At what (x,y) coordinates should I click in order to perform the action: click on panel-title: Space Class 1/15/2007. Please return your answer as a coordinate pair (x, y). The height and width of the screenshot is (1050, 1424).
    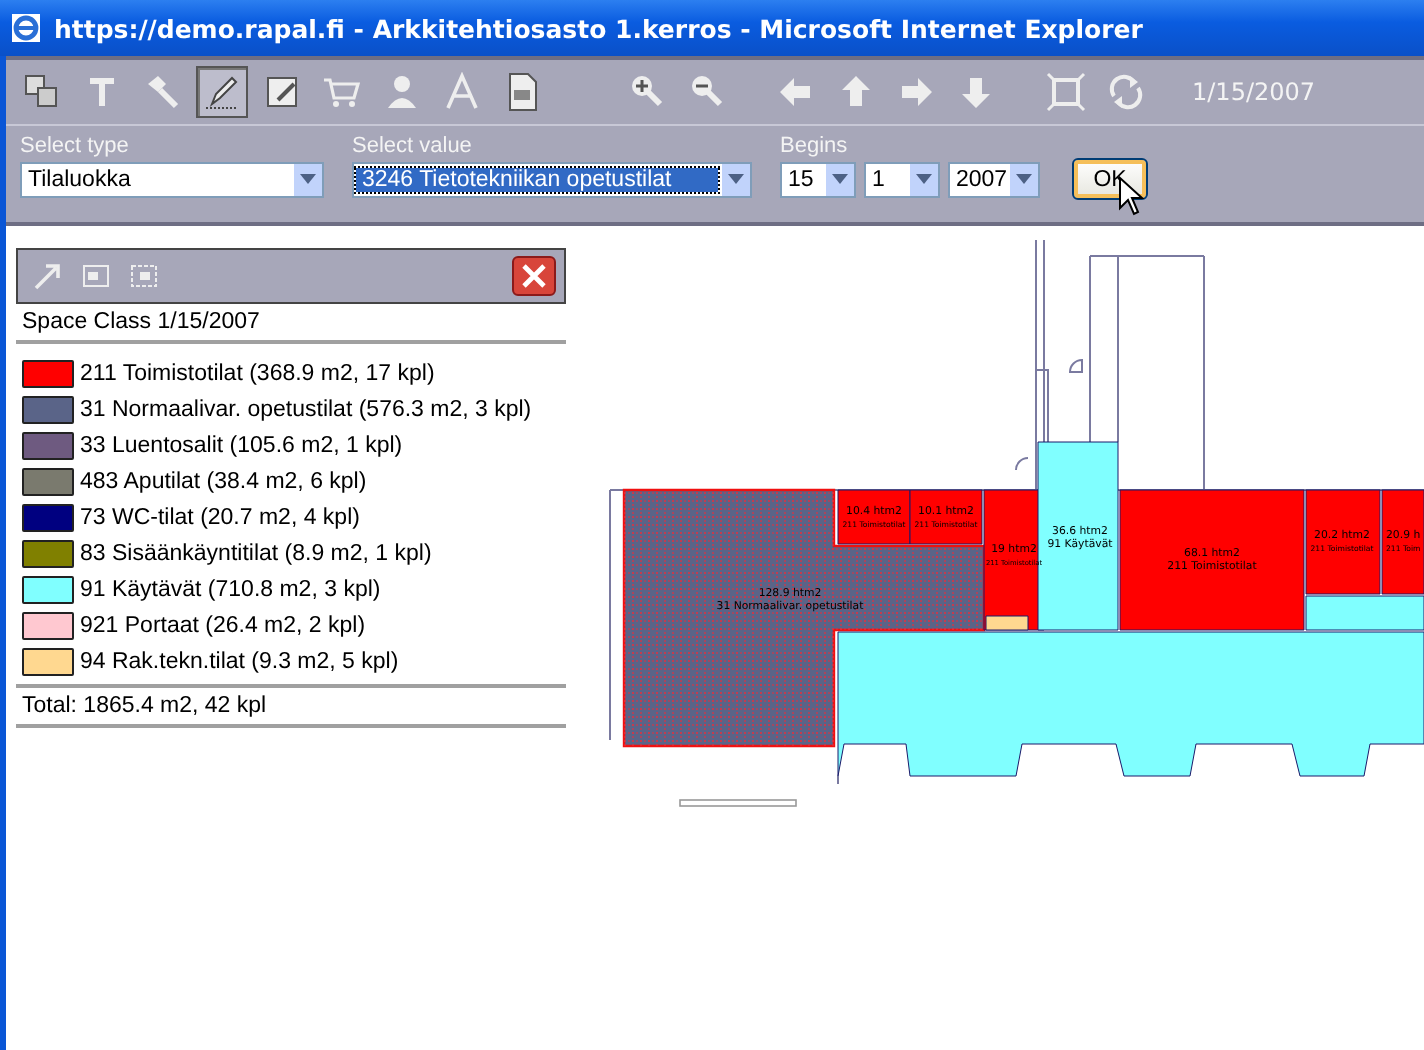
    Looking at the image, I should click on (141, 323).